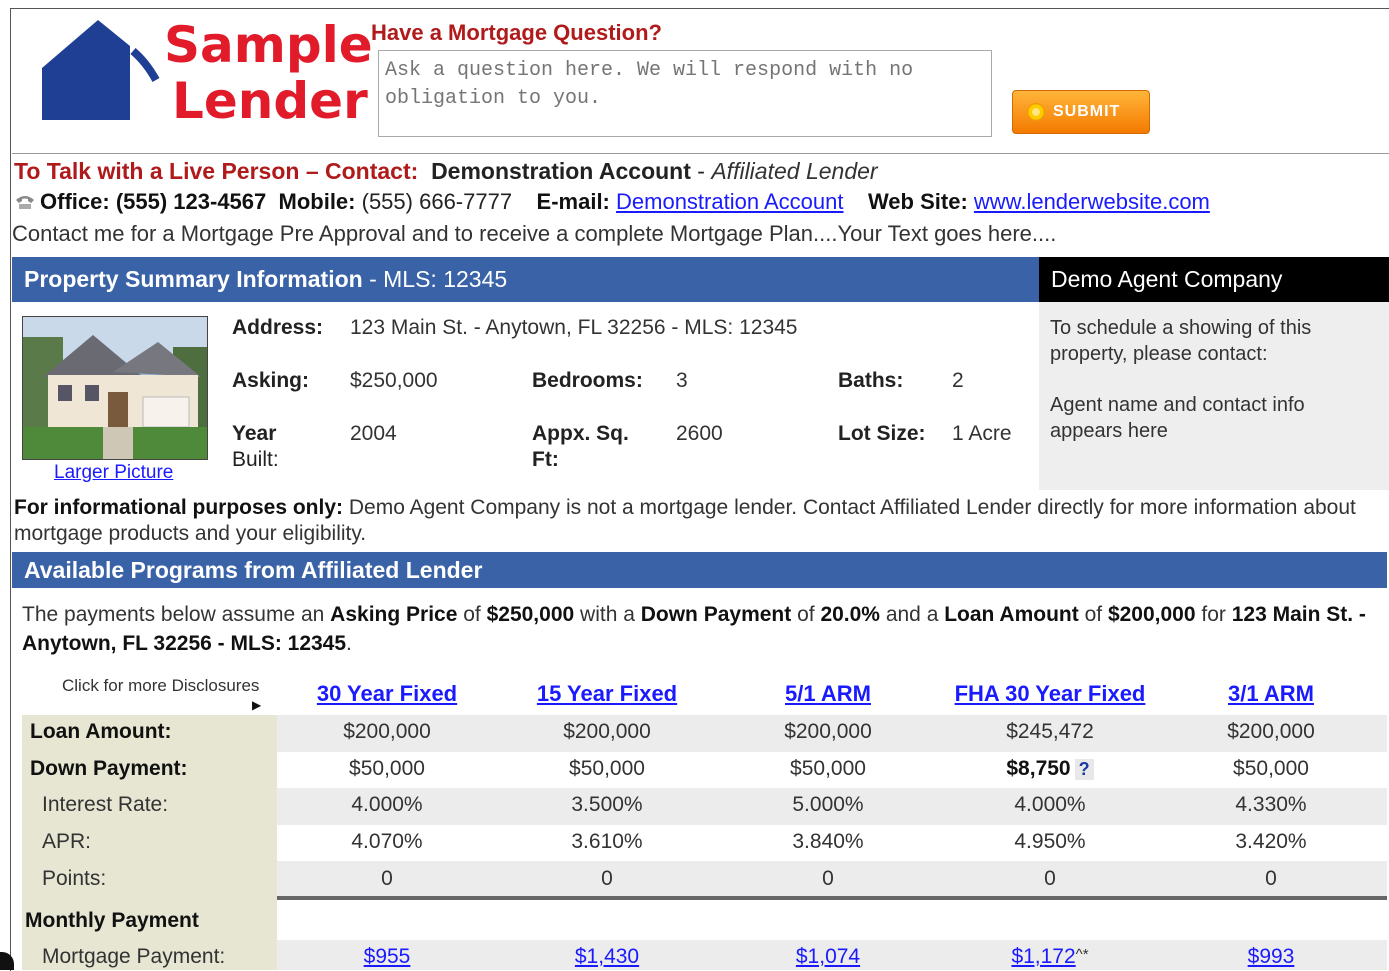  I want to click on office-value: (555) 123-4567, so click(191, 201).